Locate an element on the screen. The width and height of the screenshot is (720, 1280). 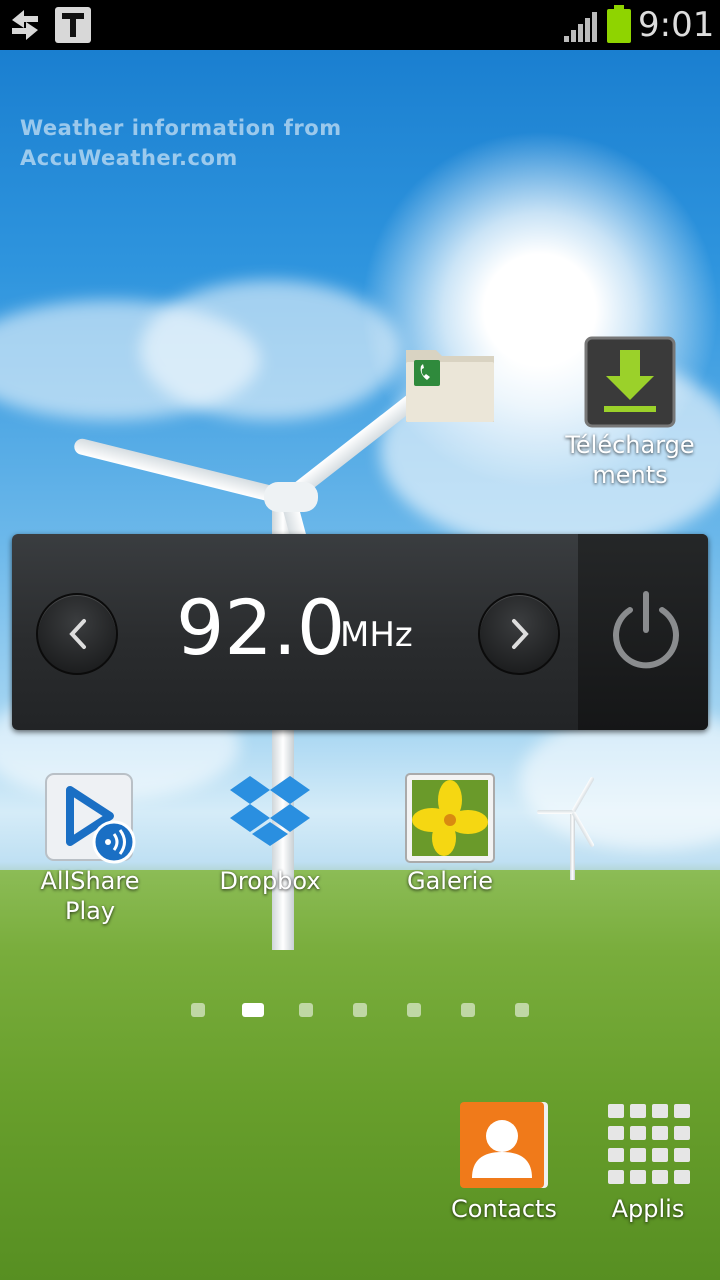
frequency-display: 92.0 is located at coordinates (261, 627).